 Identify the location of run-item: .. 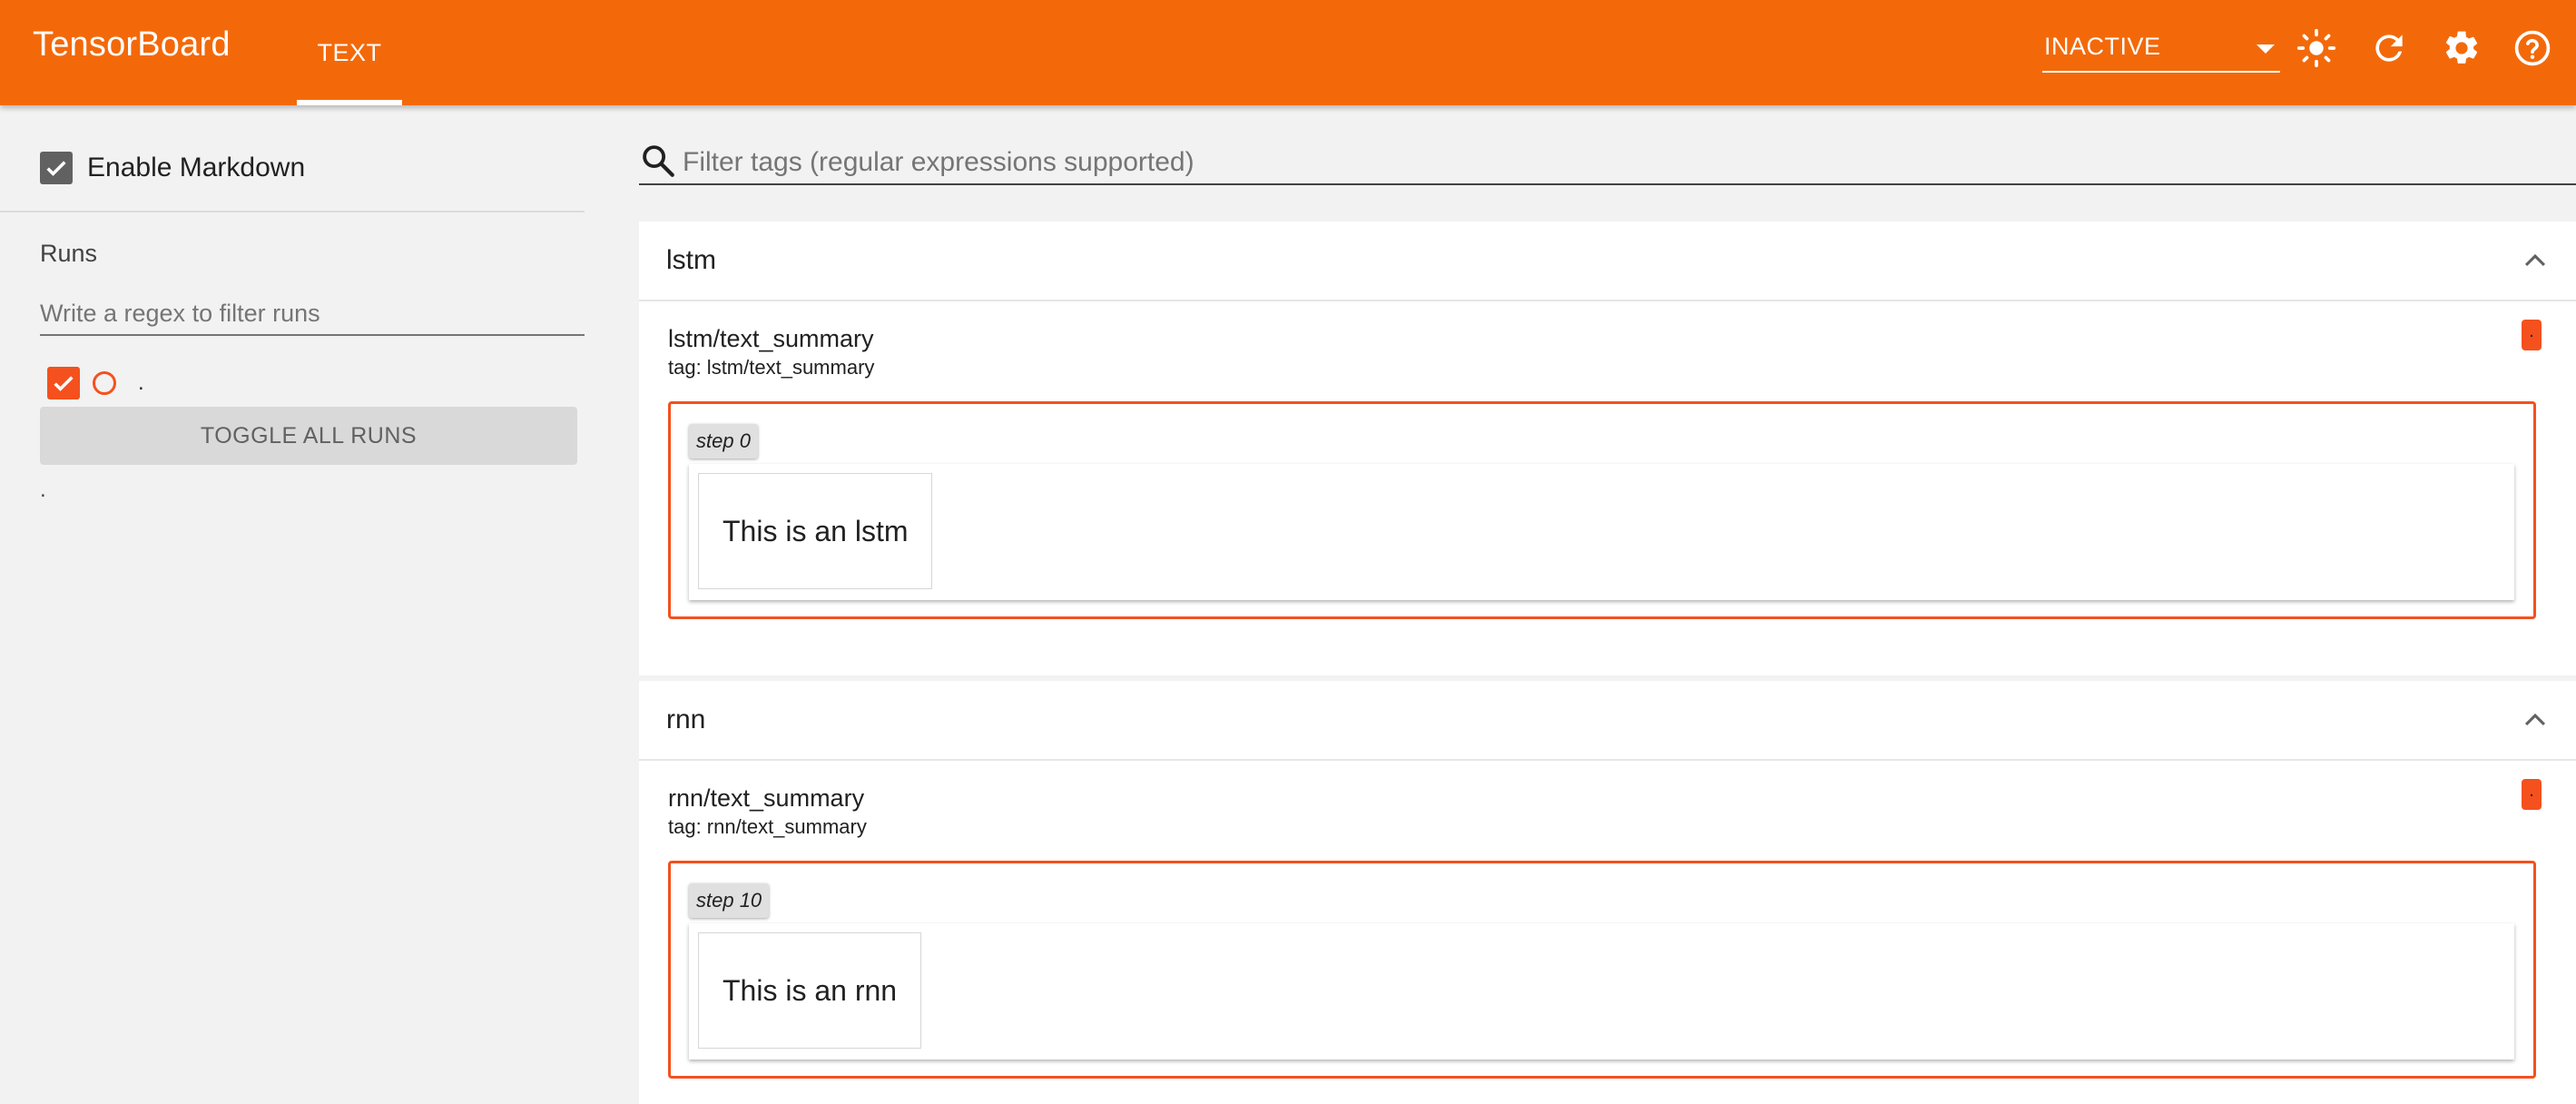
(95, 383).